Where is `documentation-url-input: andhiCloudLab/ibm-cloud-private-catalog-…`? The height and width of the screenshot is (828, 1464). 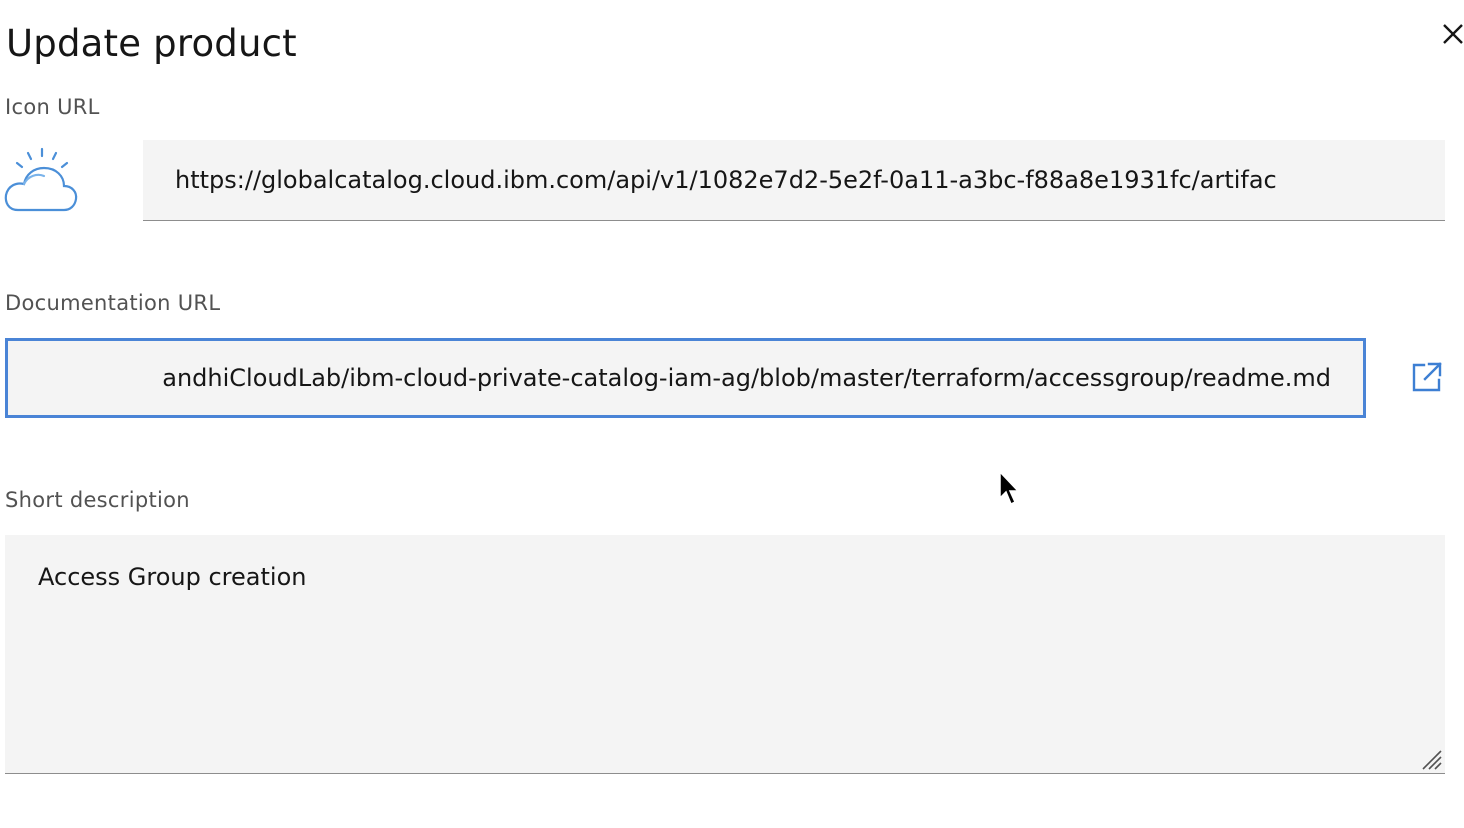 documentation-url-input: andhiCloudLab/ibm-cloud-private-catalog-… is located at coordinates (685, 378).